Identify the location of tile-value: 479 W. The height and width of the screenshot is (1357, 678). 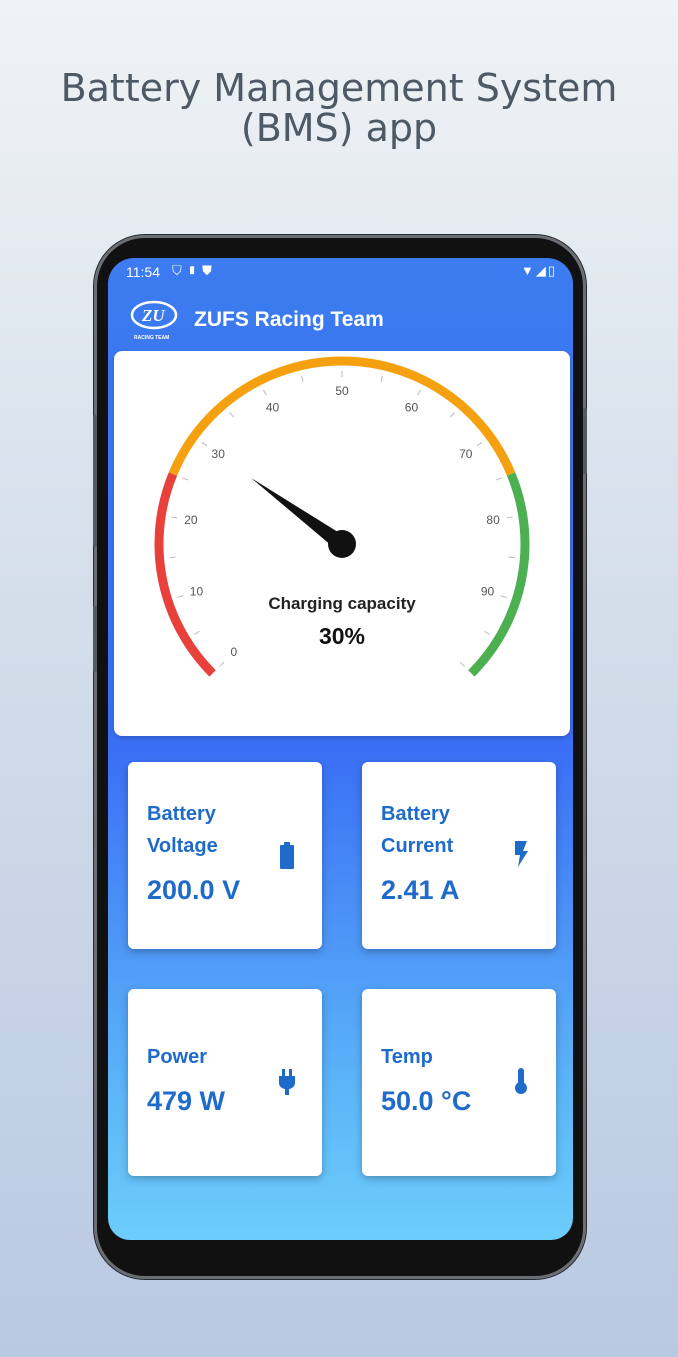
(186, 1101).